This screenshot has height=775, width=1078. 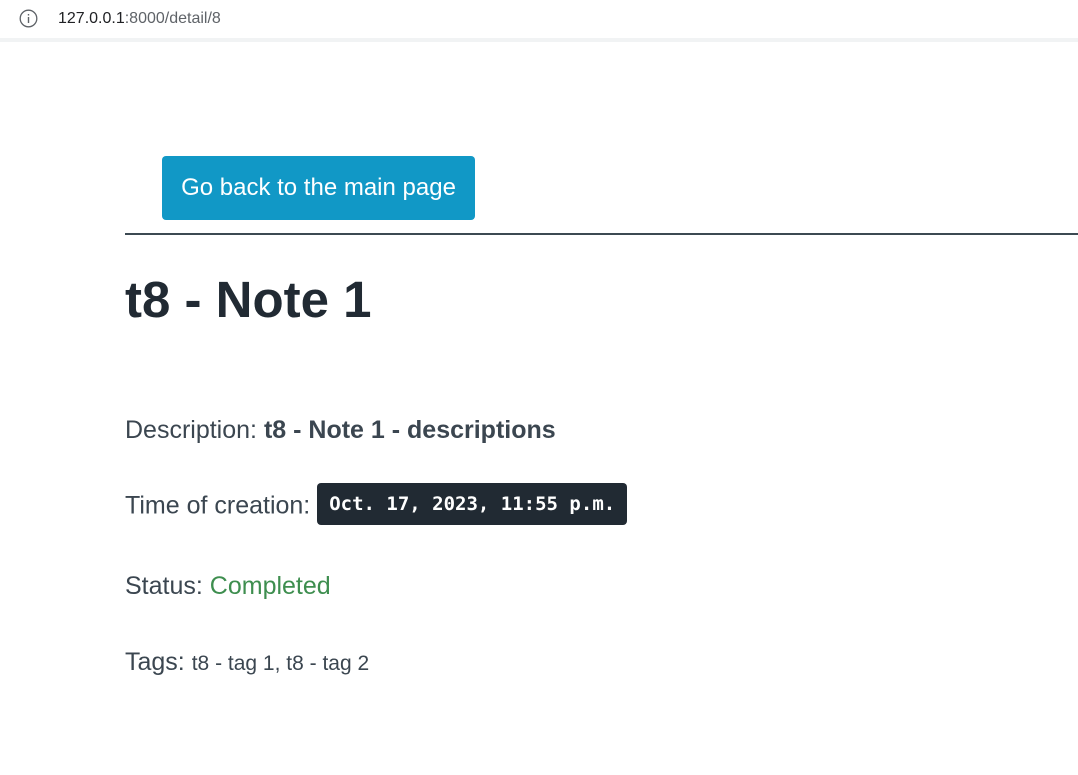 I want to click on url-path: :8000/detail/8, so click(x=172, y=18).